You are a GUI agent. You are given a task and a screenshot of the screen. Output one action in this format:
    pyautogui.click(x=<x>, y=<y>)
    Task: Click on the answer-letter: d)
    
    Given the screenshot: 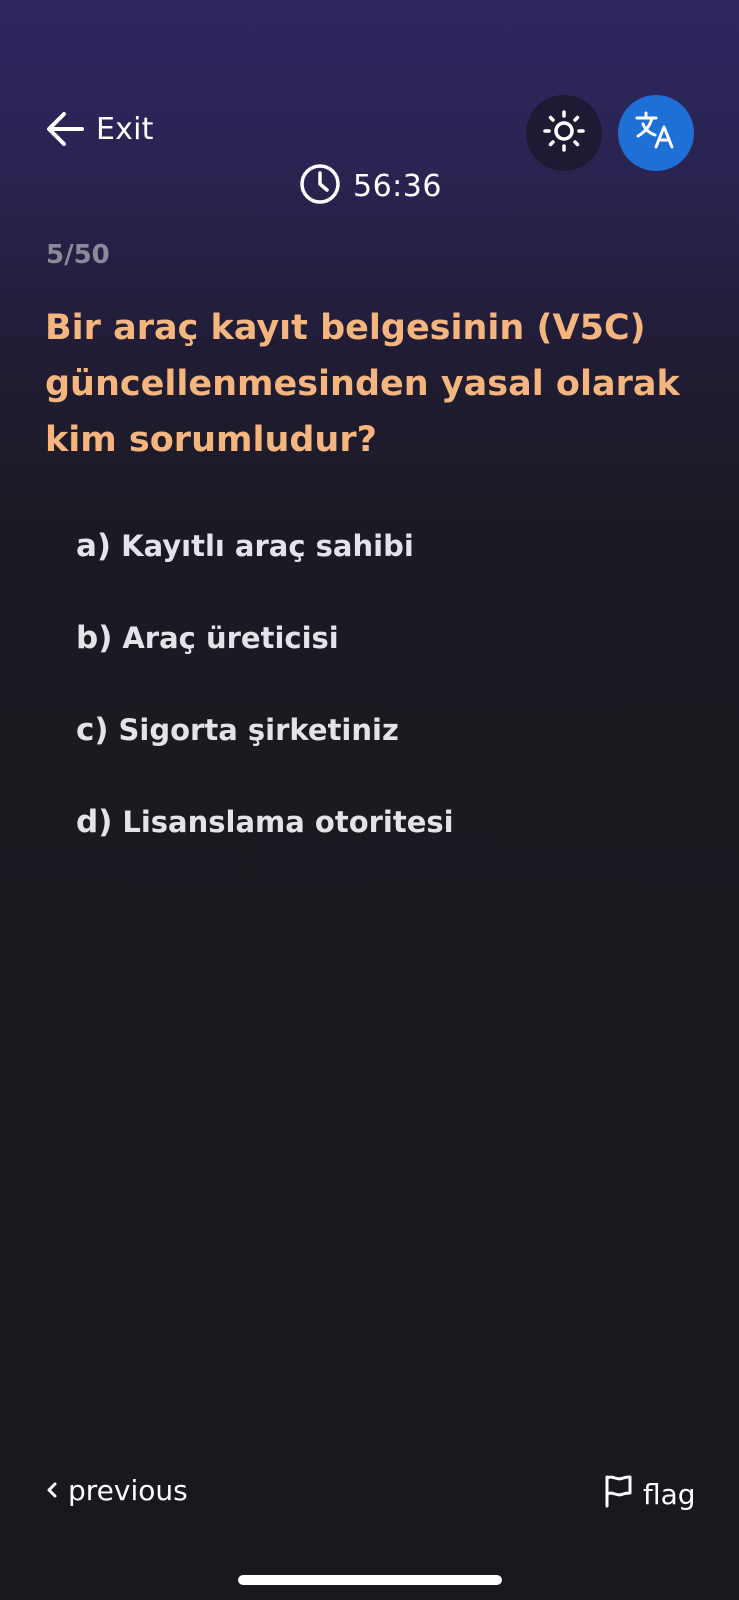 What is the action you would take?
    pyautogui.click(x=94, y=822)
    